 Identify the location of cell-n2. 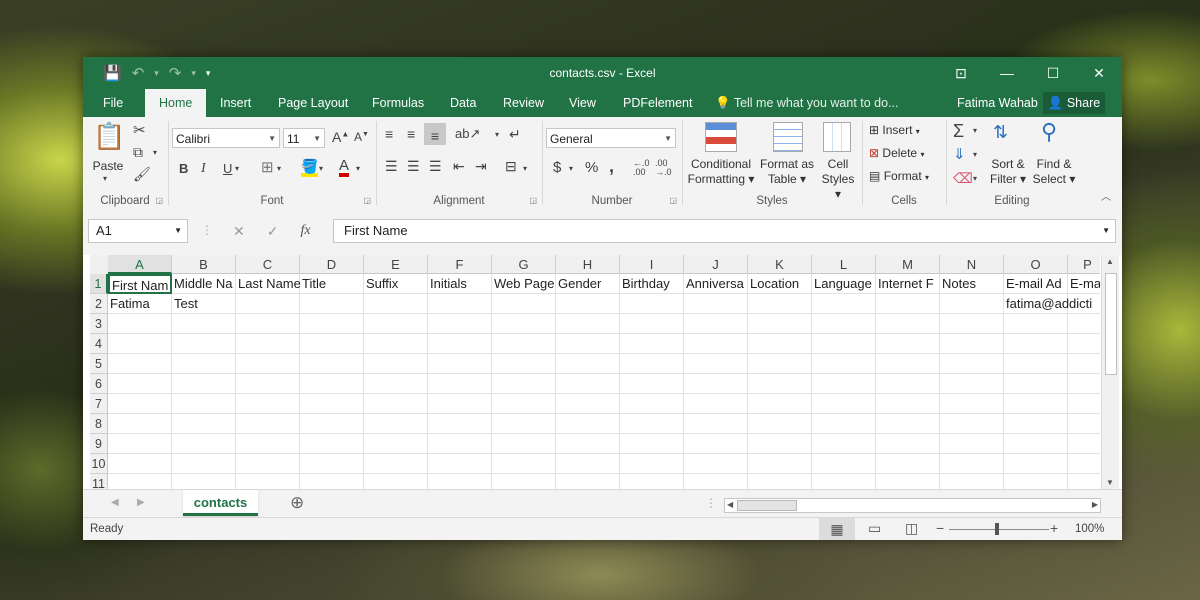
(972, 304).